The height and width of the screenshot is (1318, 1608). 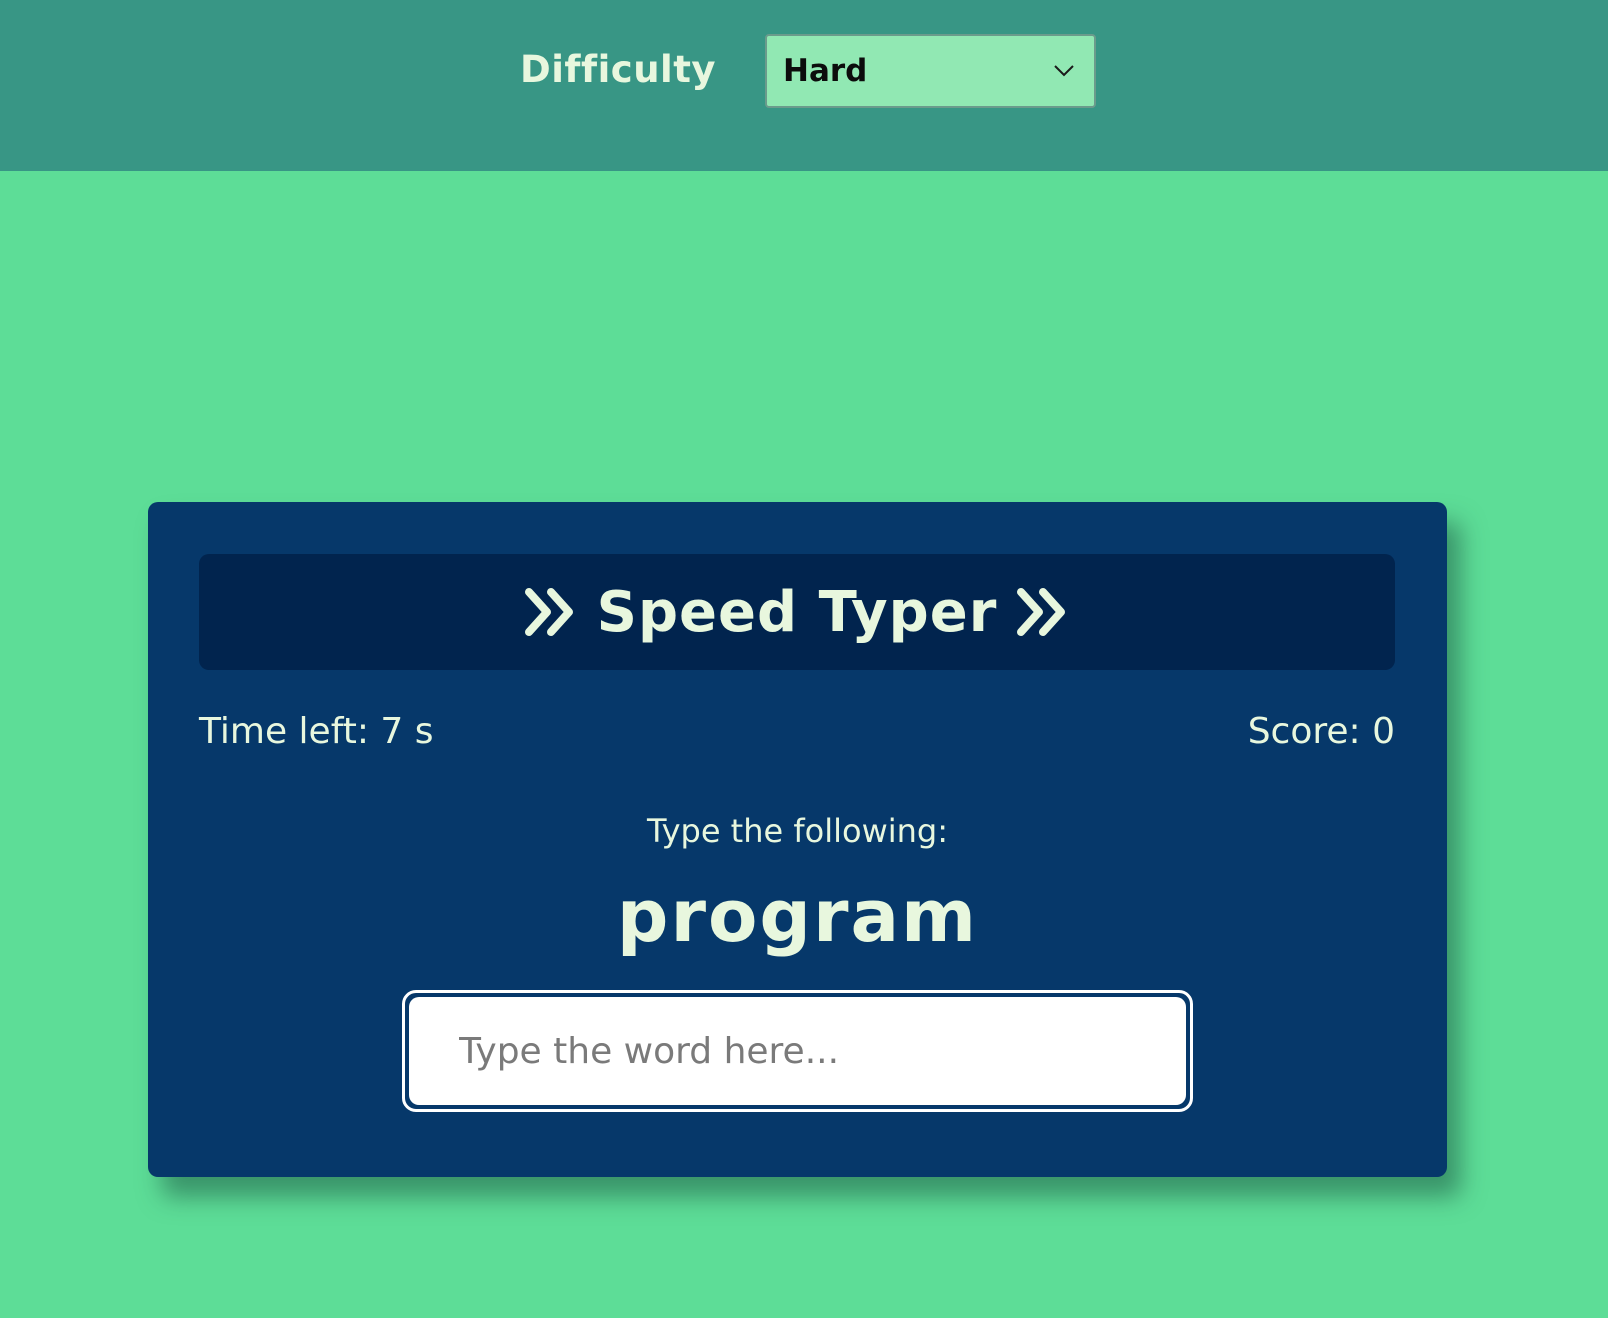 I want to click on chevron-down-icon, so click(x=1064, y=71).